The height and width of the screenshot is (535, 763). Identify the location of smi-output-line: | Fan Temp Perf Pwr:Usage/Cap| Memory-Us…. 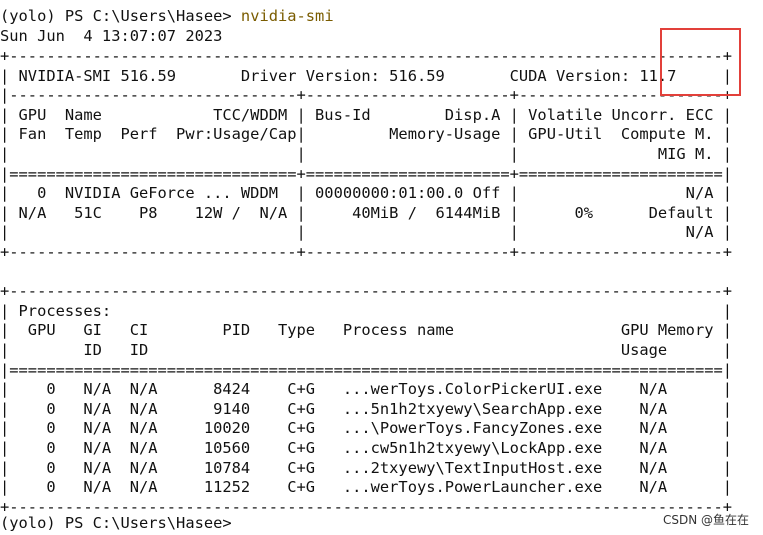
(366, 134).